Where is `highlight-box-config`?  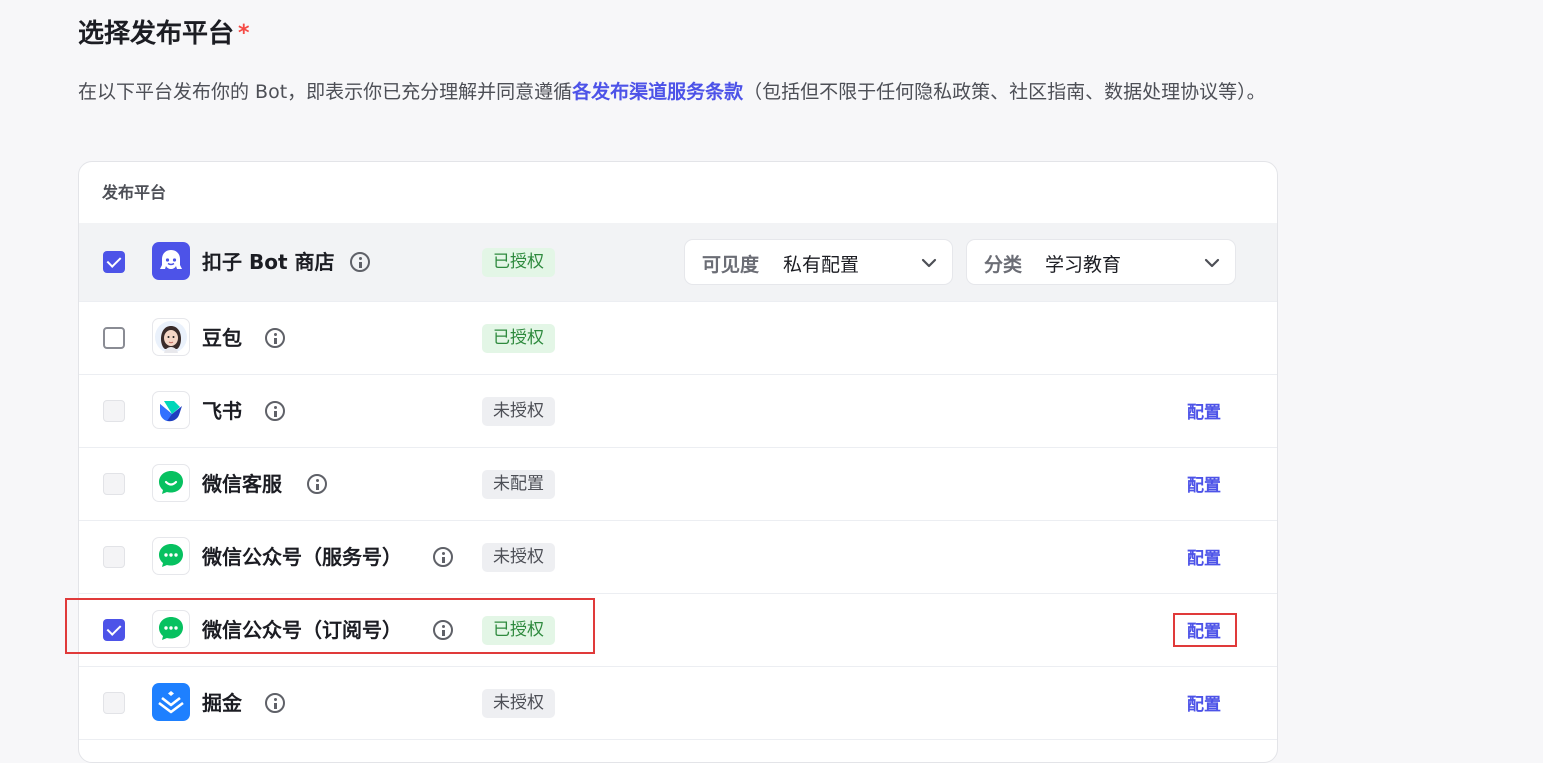 highlight-box-config is located at coordinates (1205, 630).